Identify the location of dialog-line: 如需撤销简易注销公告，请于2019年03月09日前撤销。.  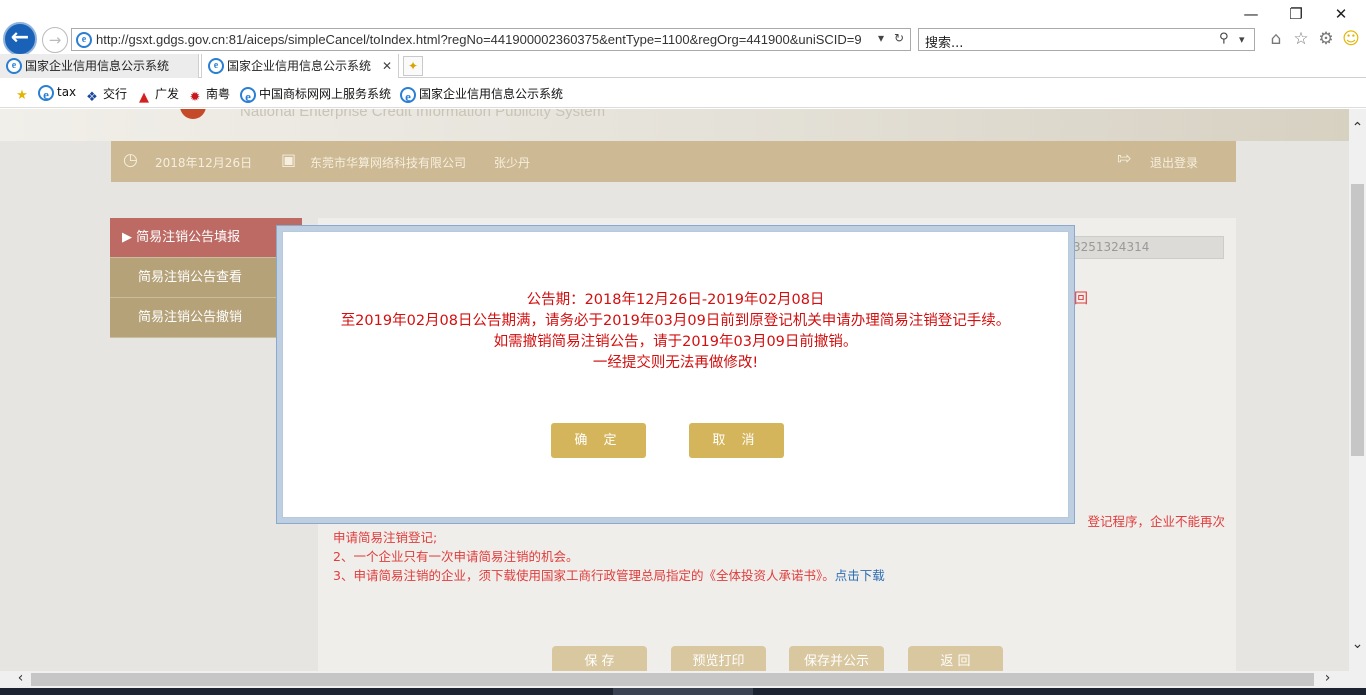
(675, 342).